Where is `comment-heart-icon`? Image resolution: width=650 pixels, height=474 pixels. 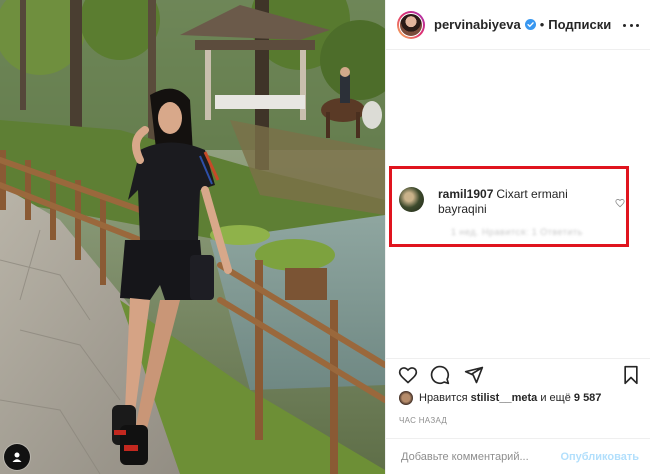
comment-heart-icon is located at coordinates (620, 204).